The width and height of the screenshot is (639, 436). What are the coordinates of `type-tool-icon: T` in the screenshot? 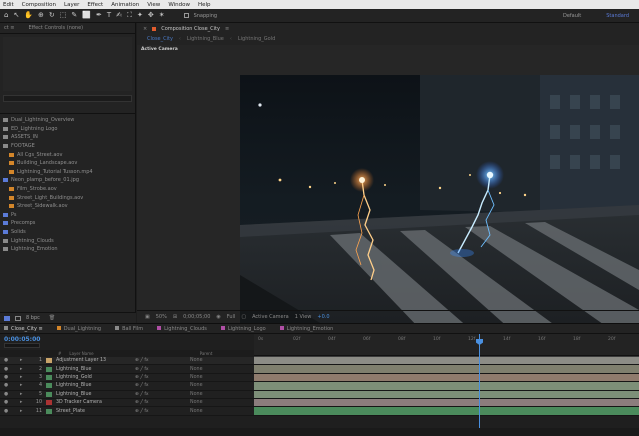 It's located at (109, 15).